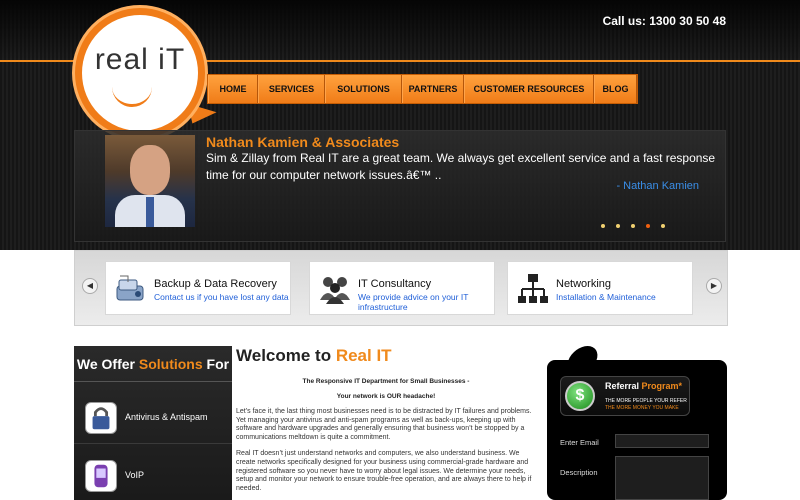  I want to click on padlock-icon, so click(101, 418).